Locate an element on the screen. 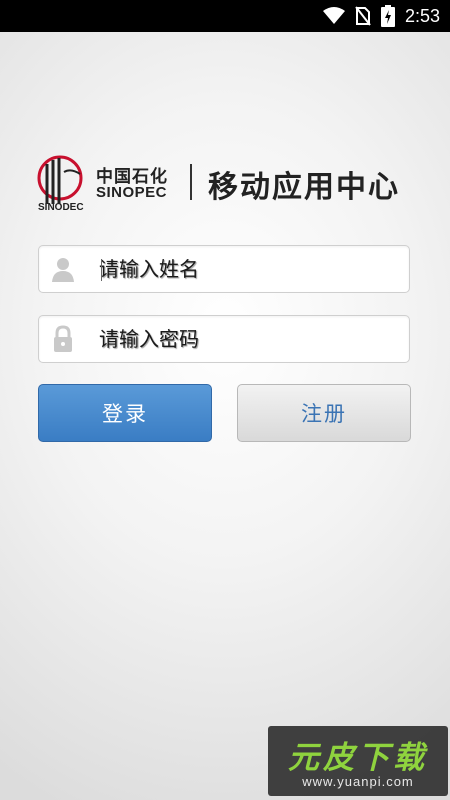  user-icon is located at coordinates (63, 270).